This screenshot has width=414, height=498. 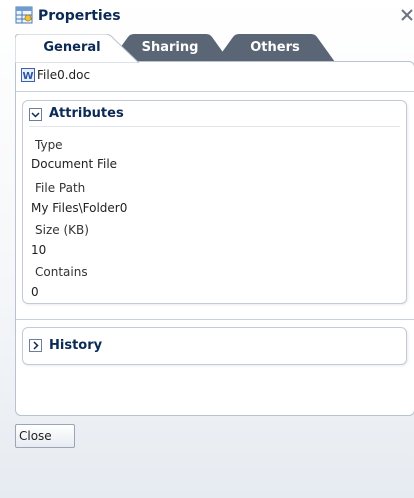 I want to click on dialog-titlebar: Properties, so click(x=207, y=17).